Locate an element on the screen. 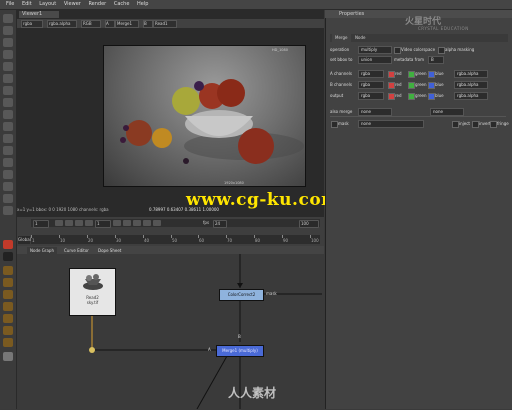 The width and height of the screenshot is (512, 410). next-frame-button is located at coordinates (137, 223).